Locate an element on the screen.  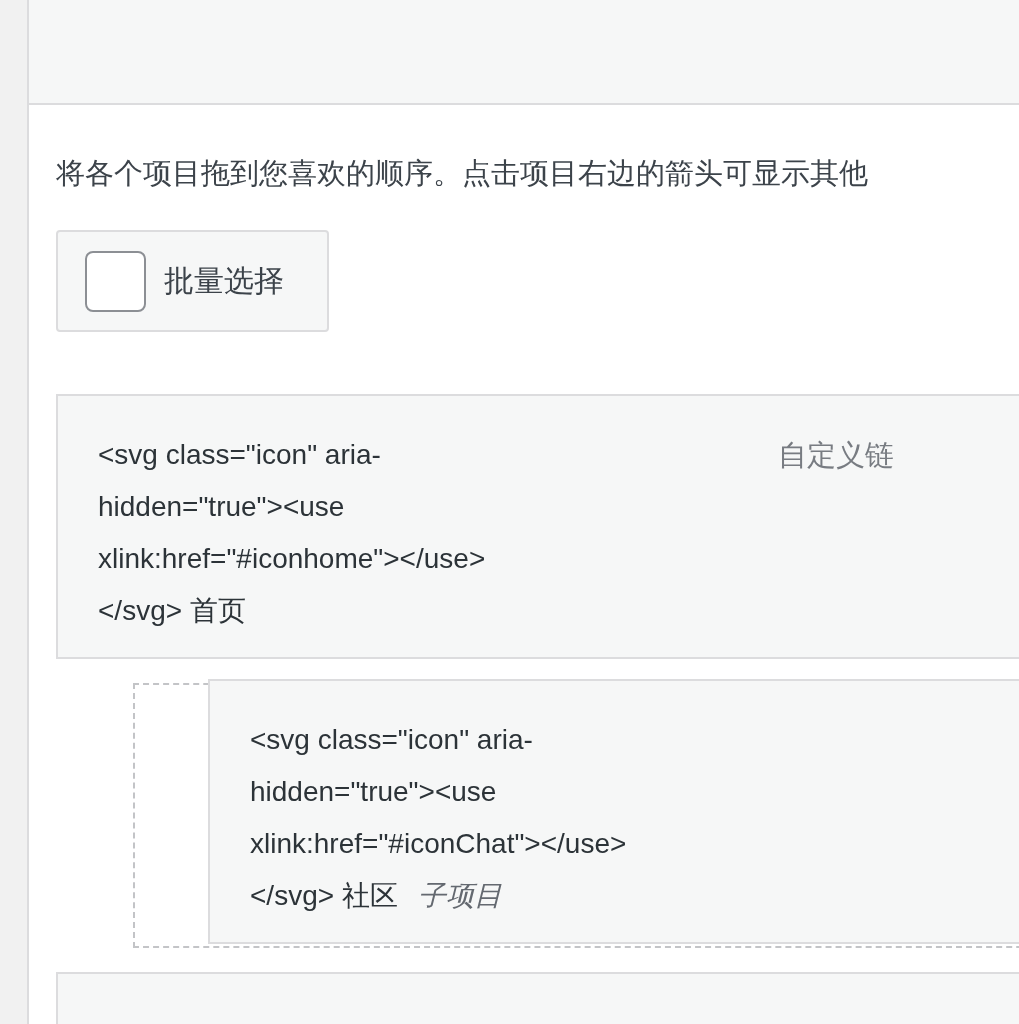
checkbox is located at coordinates (115, 281).